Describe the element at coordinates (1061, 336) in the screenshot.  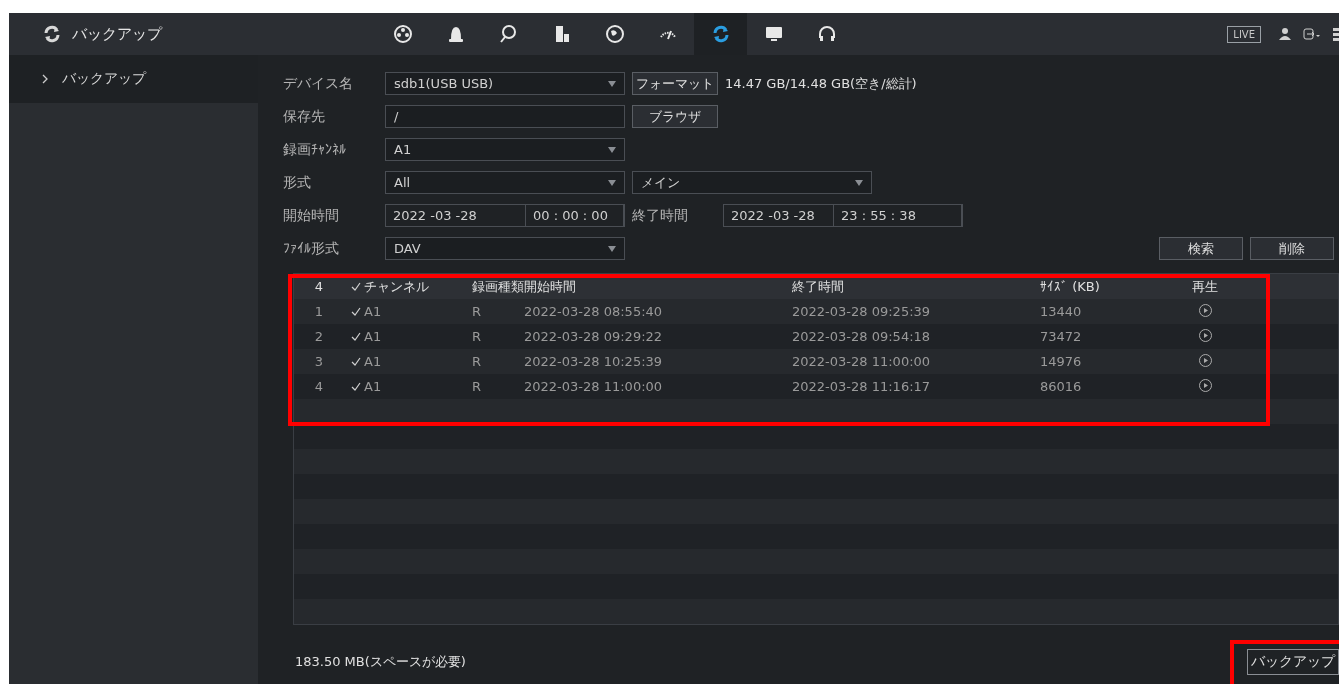
I see `table-cell-text: 73472` at that location.